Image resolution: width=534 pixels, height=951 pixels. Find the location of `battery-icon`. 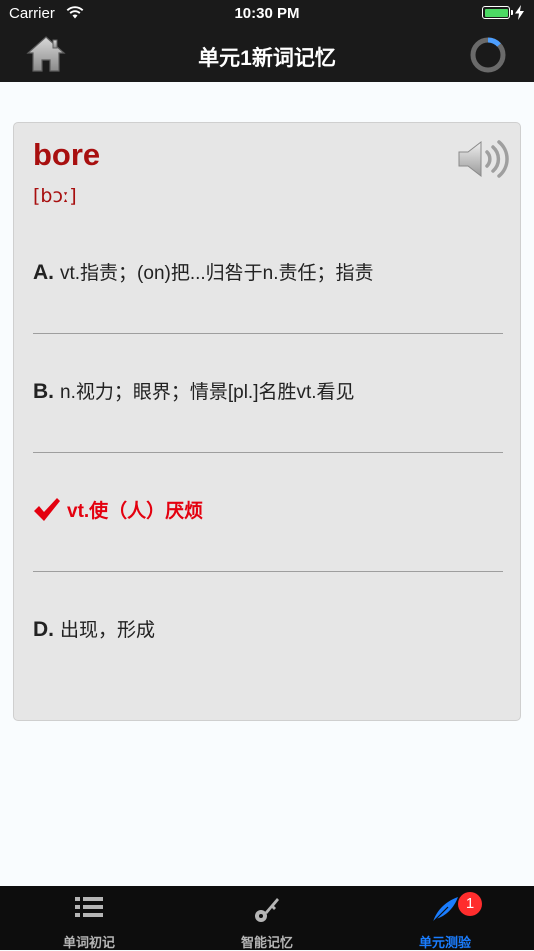

battery-icon is located at coordinates (497, 12).